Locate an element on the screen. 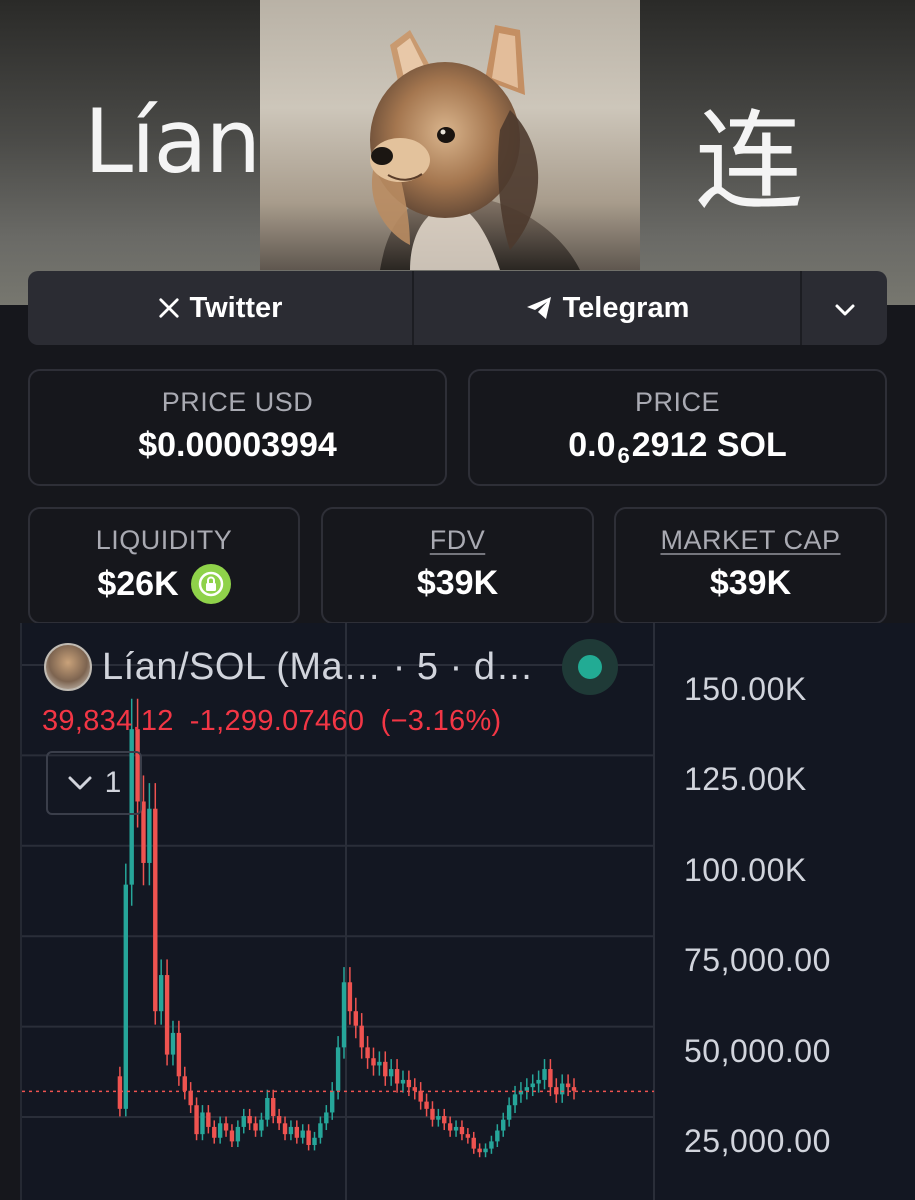 The width and height of the screenshot is (915, 1200). banner-dog-photo is located at coordinates (450, 135).